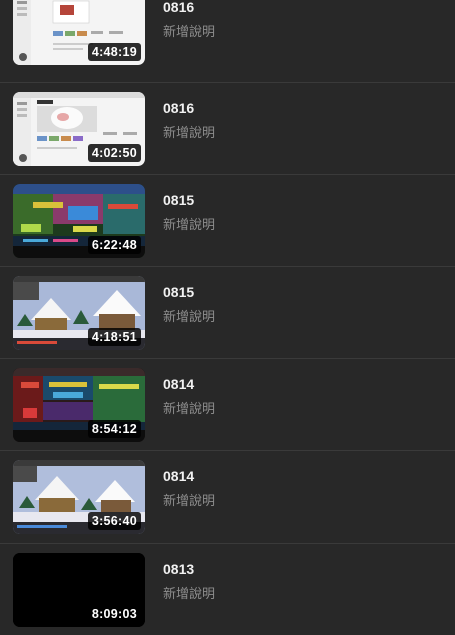 The image size is (455, 635). Describe the element at coordinates (79, 405) in the screenshot. I see `video-thumbnail: 8:54:12` at that location.